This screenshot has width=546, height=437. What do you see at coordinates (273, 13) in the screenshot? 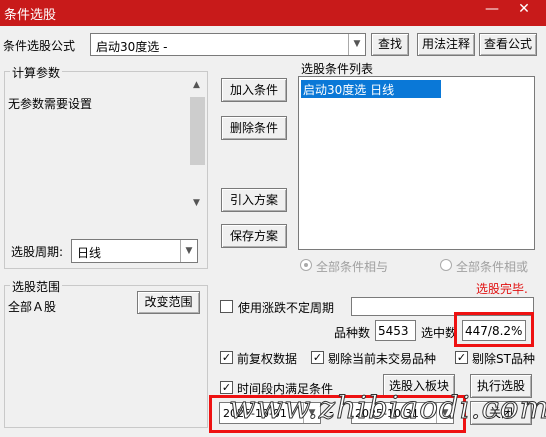
I see `title-bar: 条件选股 — ✕` at bounding box center [273, 13].